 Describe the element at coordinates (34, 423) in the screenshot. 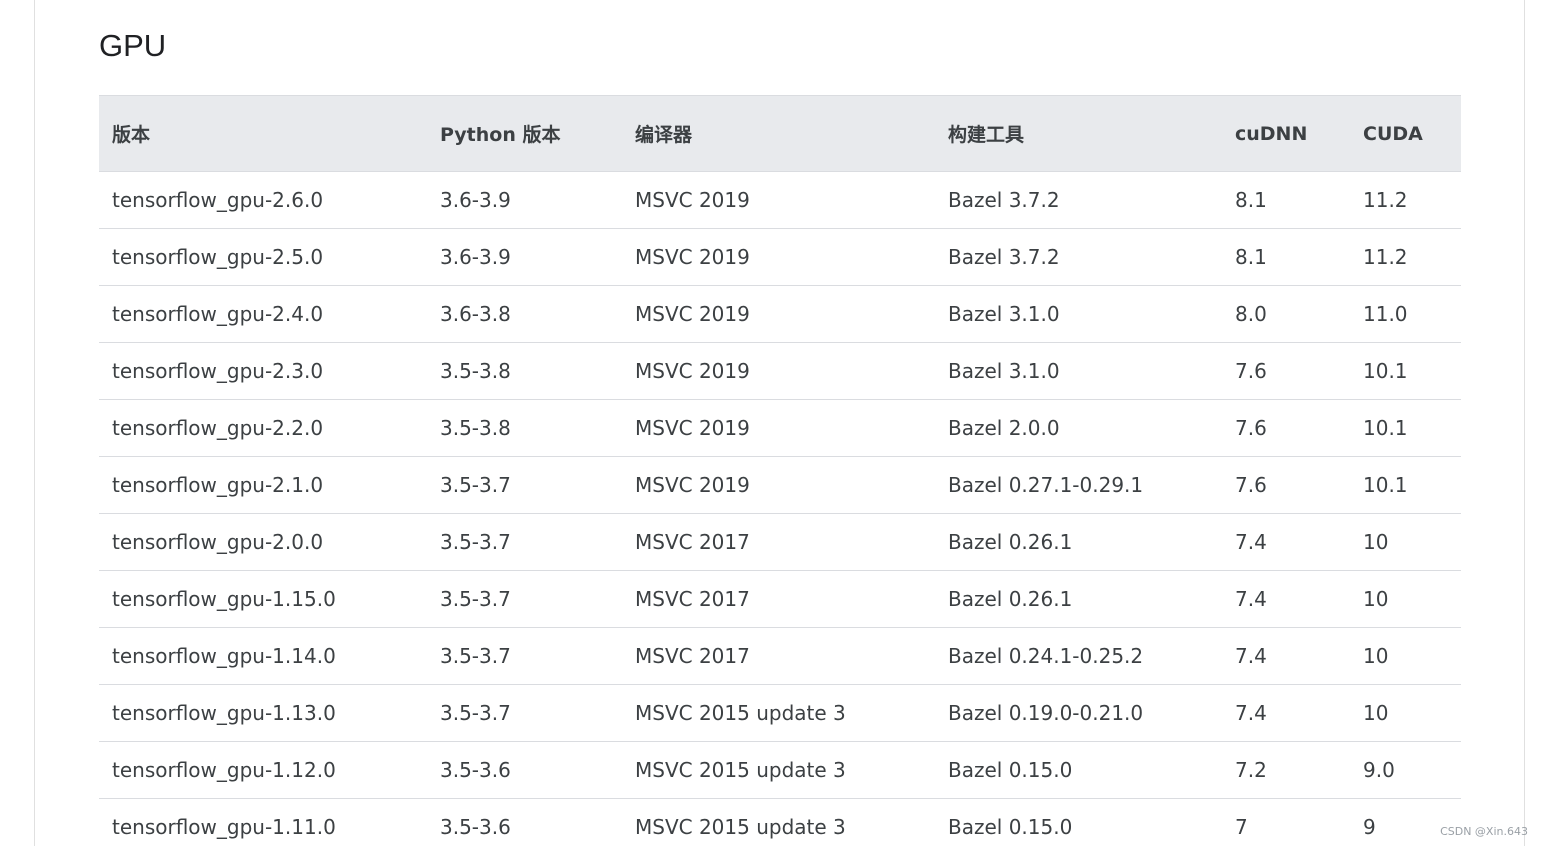

I see `content-frame-left-border` at that location.